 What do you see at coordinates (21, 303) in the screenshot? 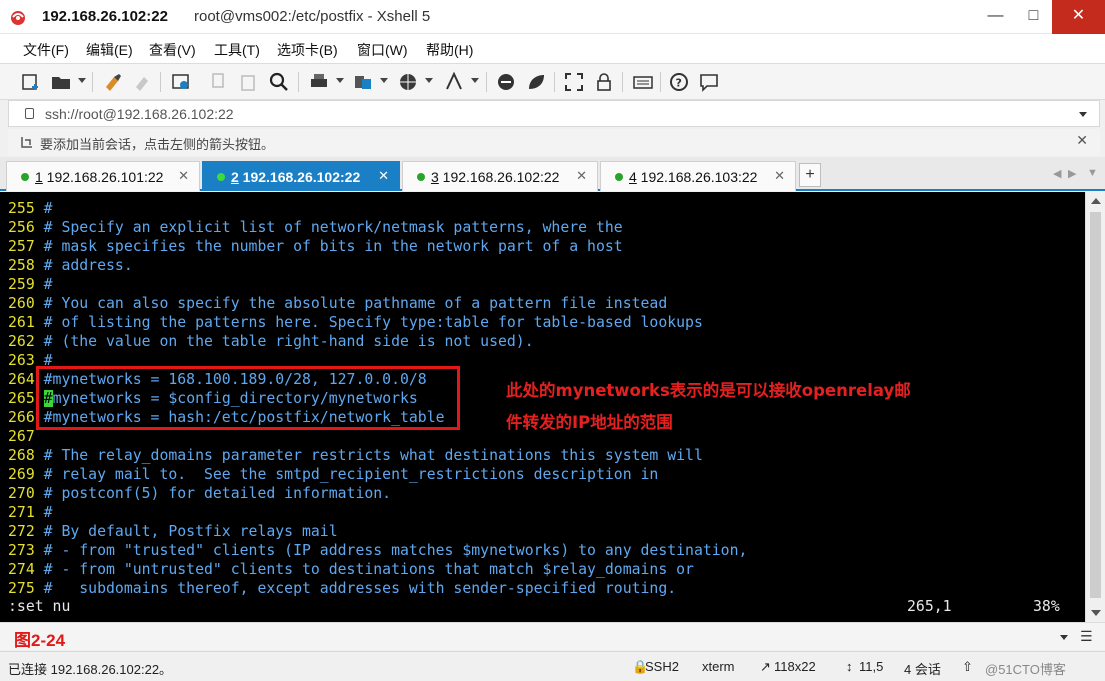
I see `line-number: 260` at bounding box center [21, 303].